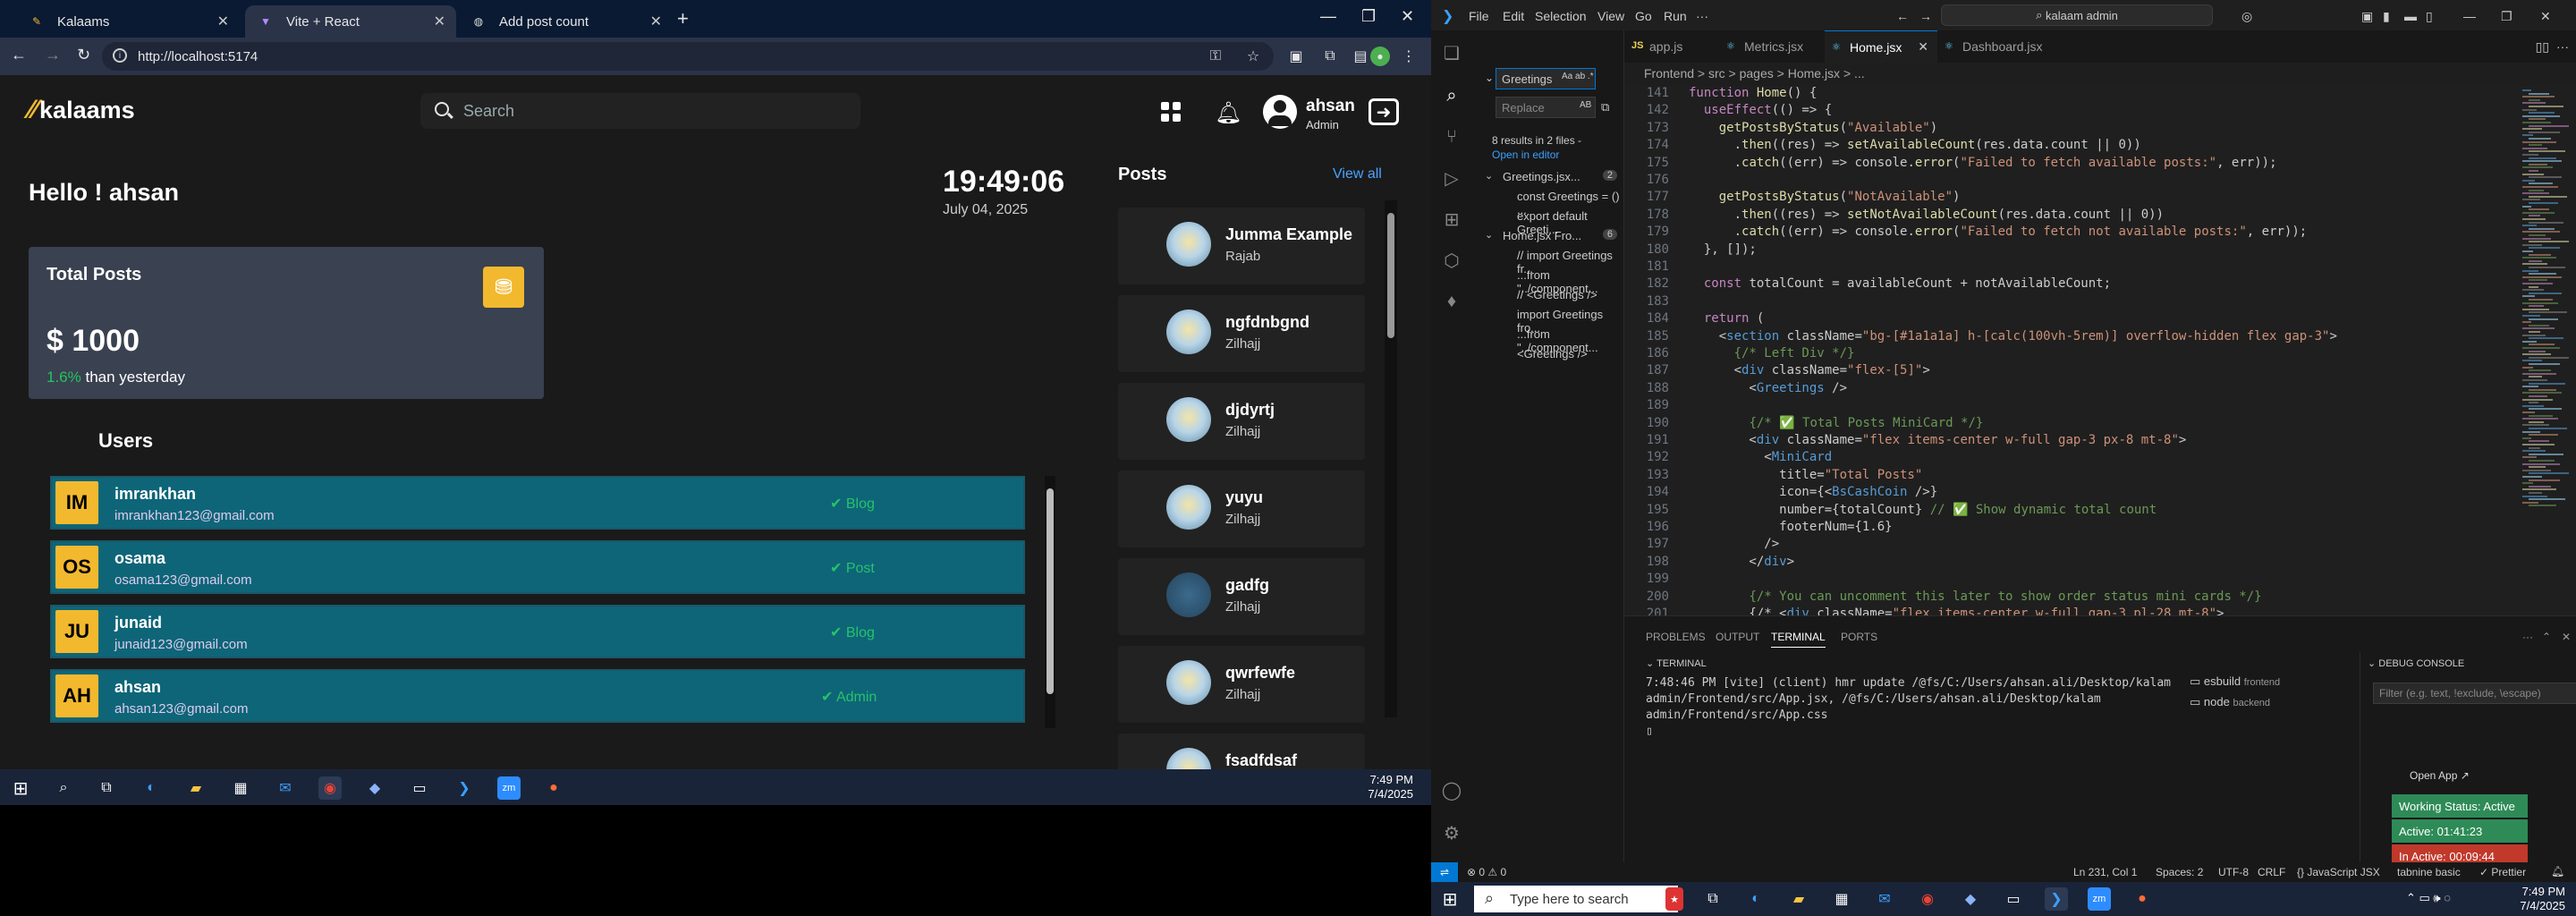 The width and height of the screenshot is (2576, 916). I want to click on toggle-panel-icon: ▬, so click(2410, 16).